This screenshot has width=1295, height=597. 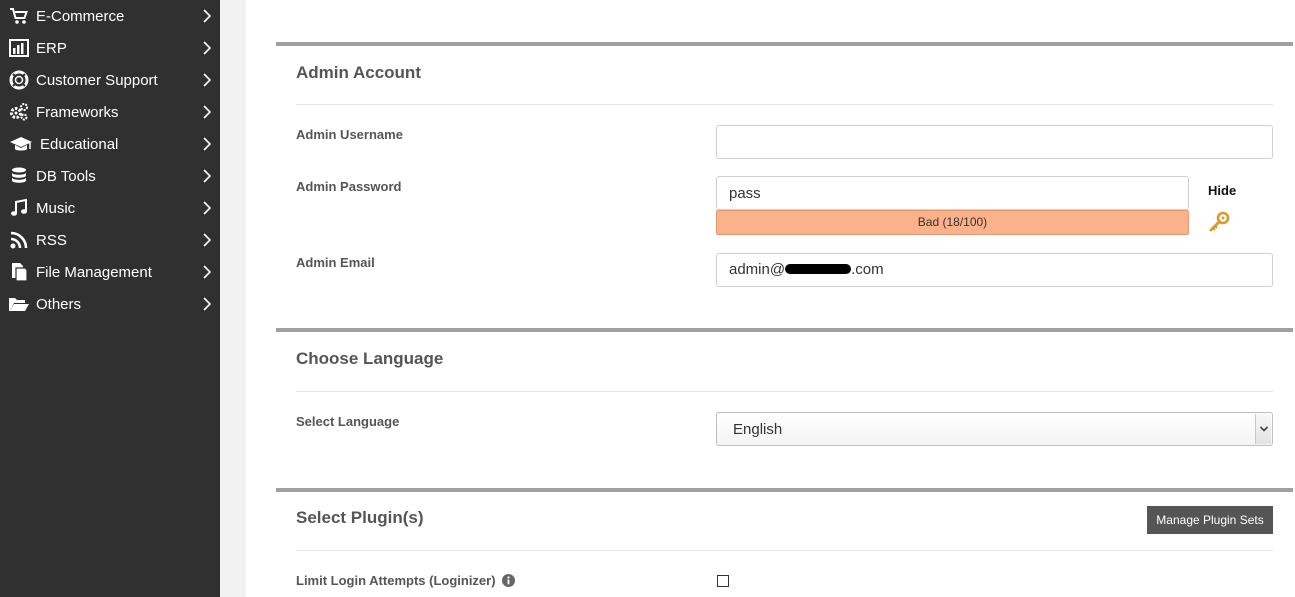 I want to click on admin-username-input, so click(x=994, y=142).